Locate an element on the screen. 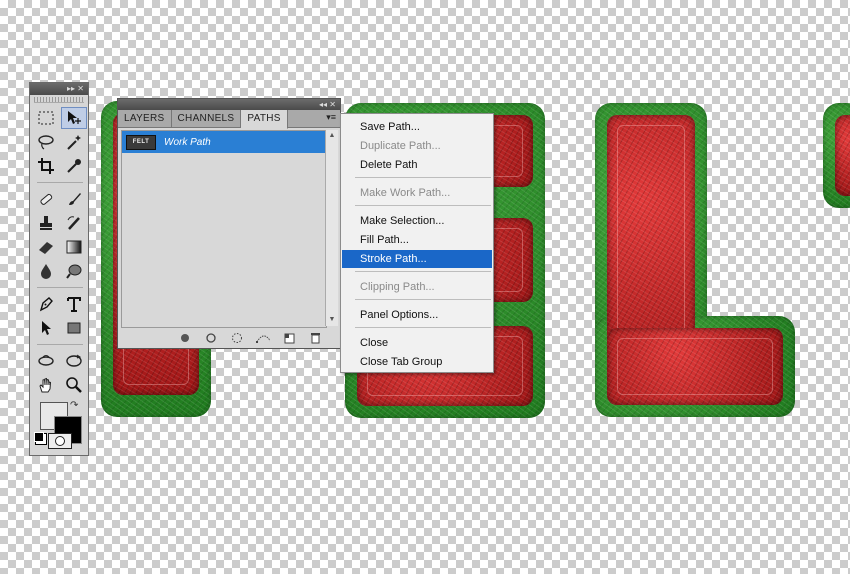 The image size is (850, 574). quick-mask-icon is located at coordinates (60, 441).